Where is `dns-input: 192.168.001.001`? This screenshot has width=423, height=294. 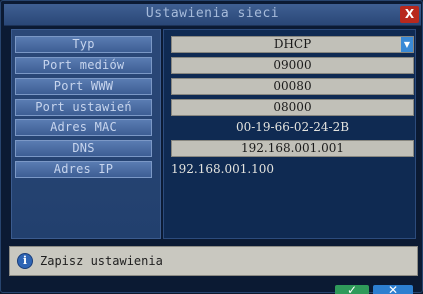
dns-input: 192.168.001.001 is located at coordinates (292, 148).